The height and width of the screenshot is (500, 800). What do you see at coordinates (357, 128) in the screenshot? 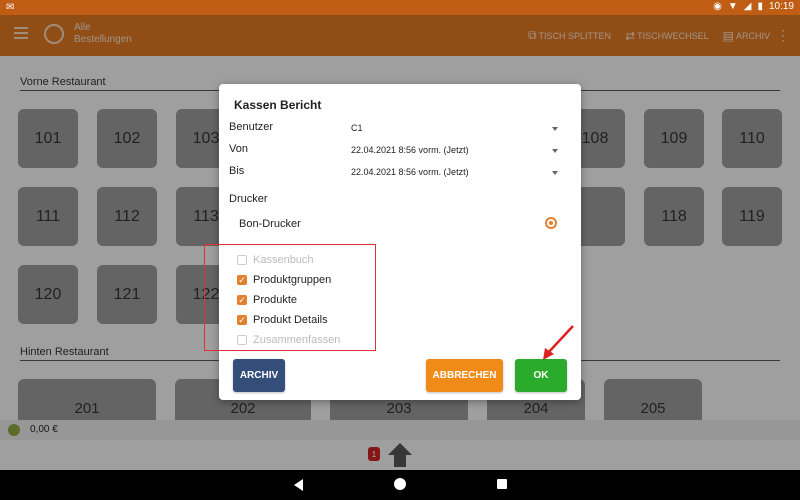
I see `user-select: C1` at bounding box center [357, 128].